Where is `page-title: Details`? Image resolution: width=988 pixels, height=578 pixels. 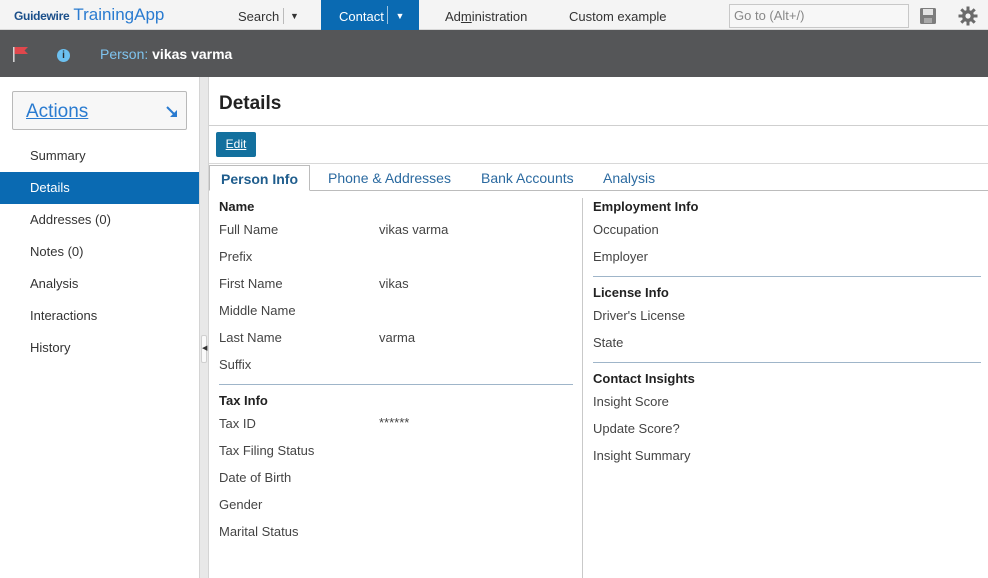 page-title: Details is located at coordinates (250, 103).